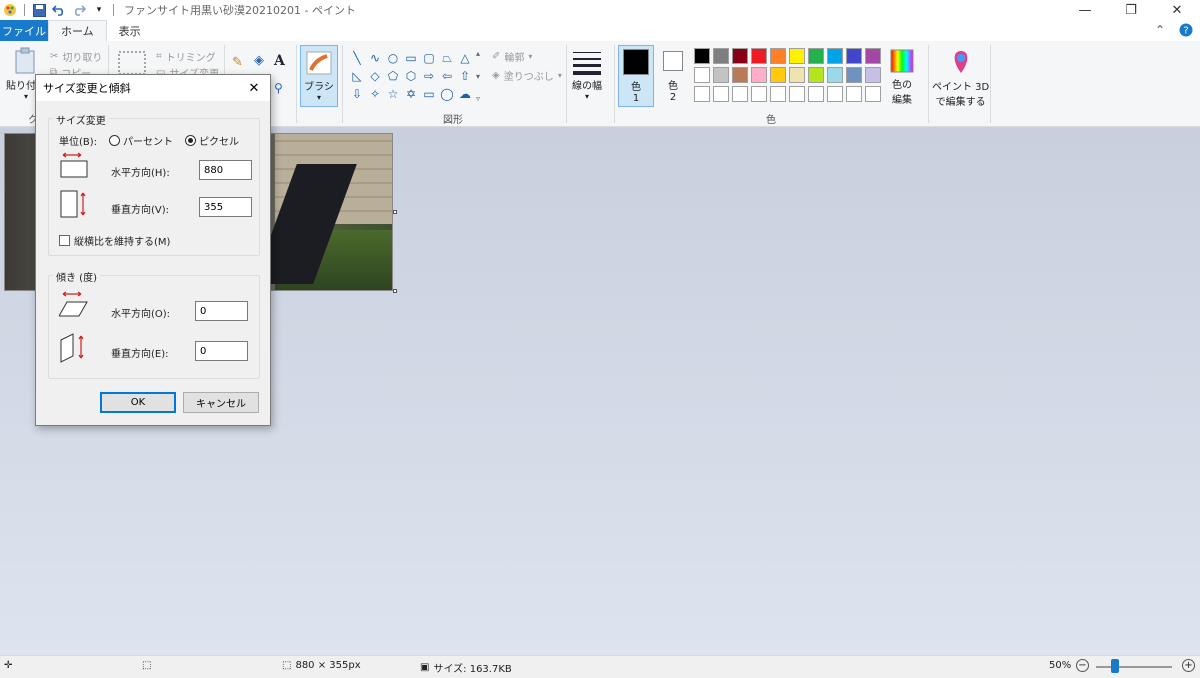 The width and height of the screenshot is (1200, 678). I want to click on zoom-slider-thumb, so click(1115, 666).